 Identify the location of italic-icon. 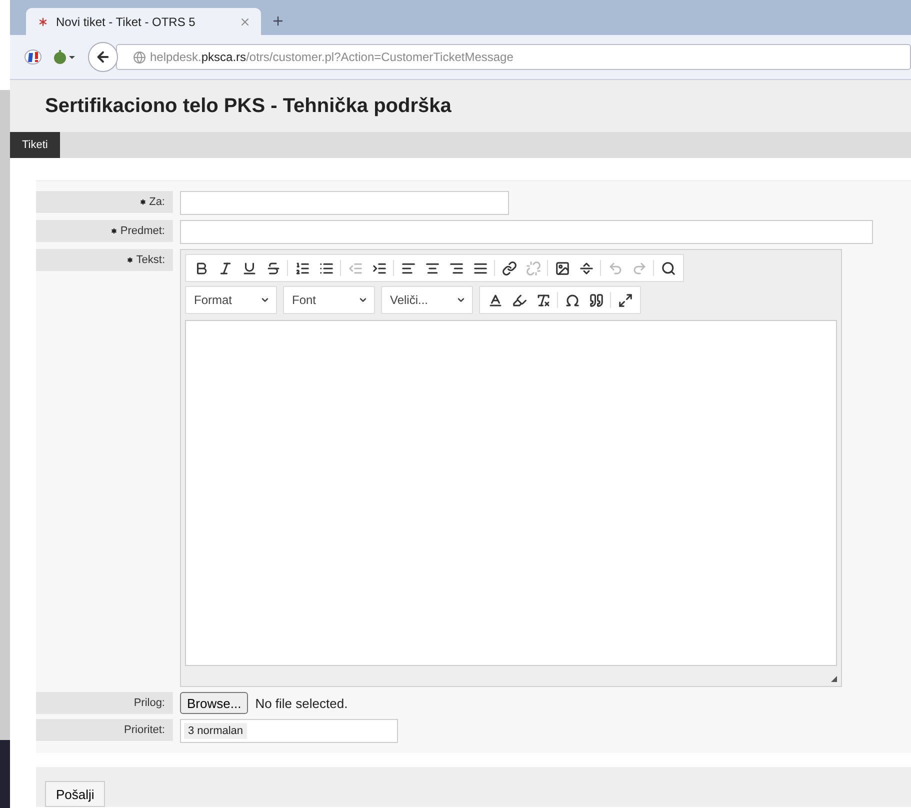
(225, 268).